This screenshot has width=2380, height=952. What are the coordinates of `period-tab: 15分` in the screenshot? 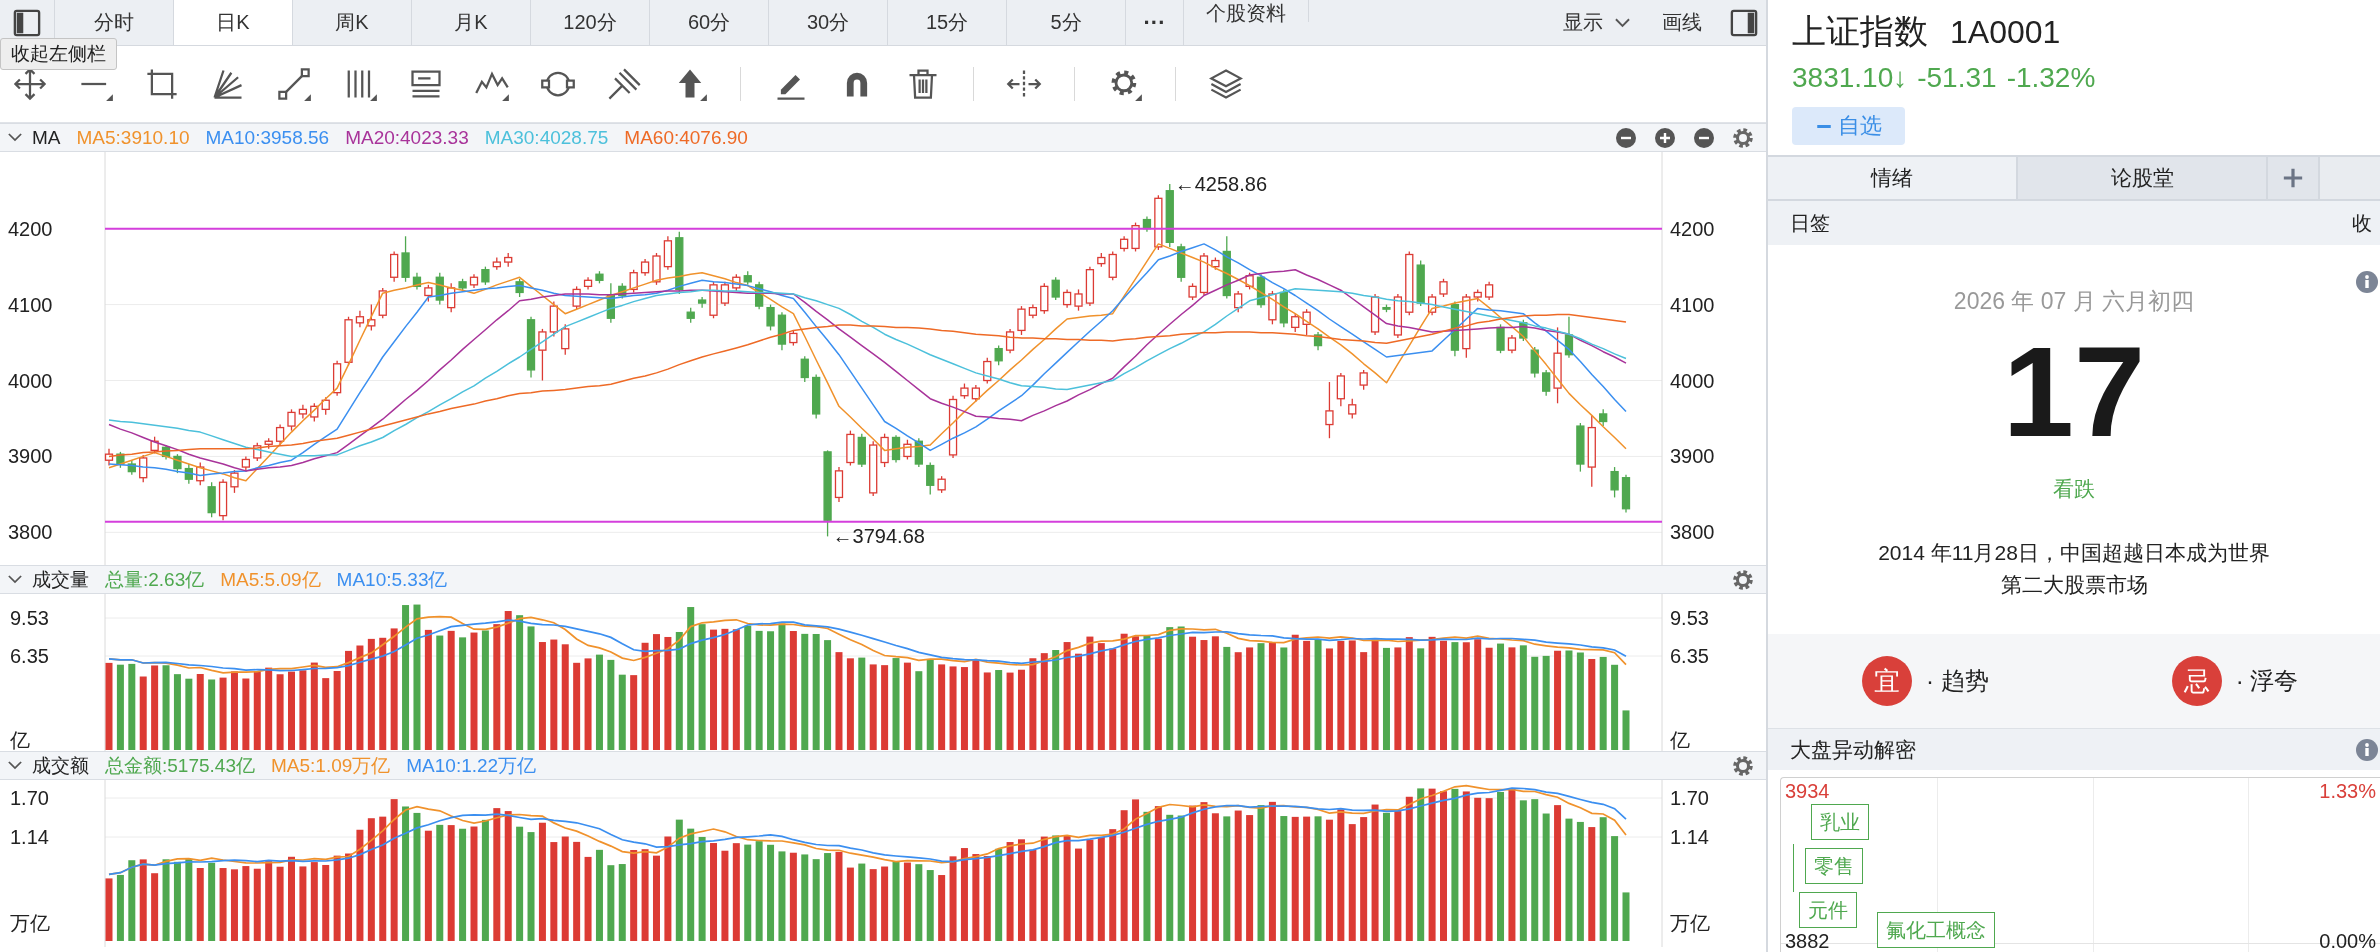 It's located at (947, 22).